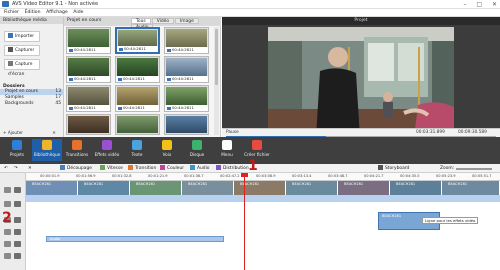 The image size is (500, 270). I want to click on ruler-tick: 00:03:48.7, so click(338, 176).